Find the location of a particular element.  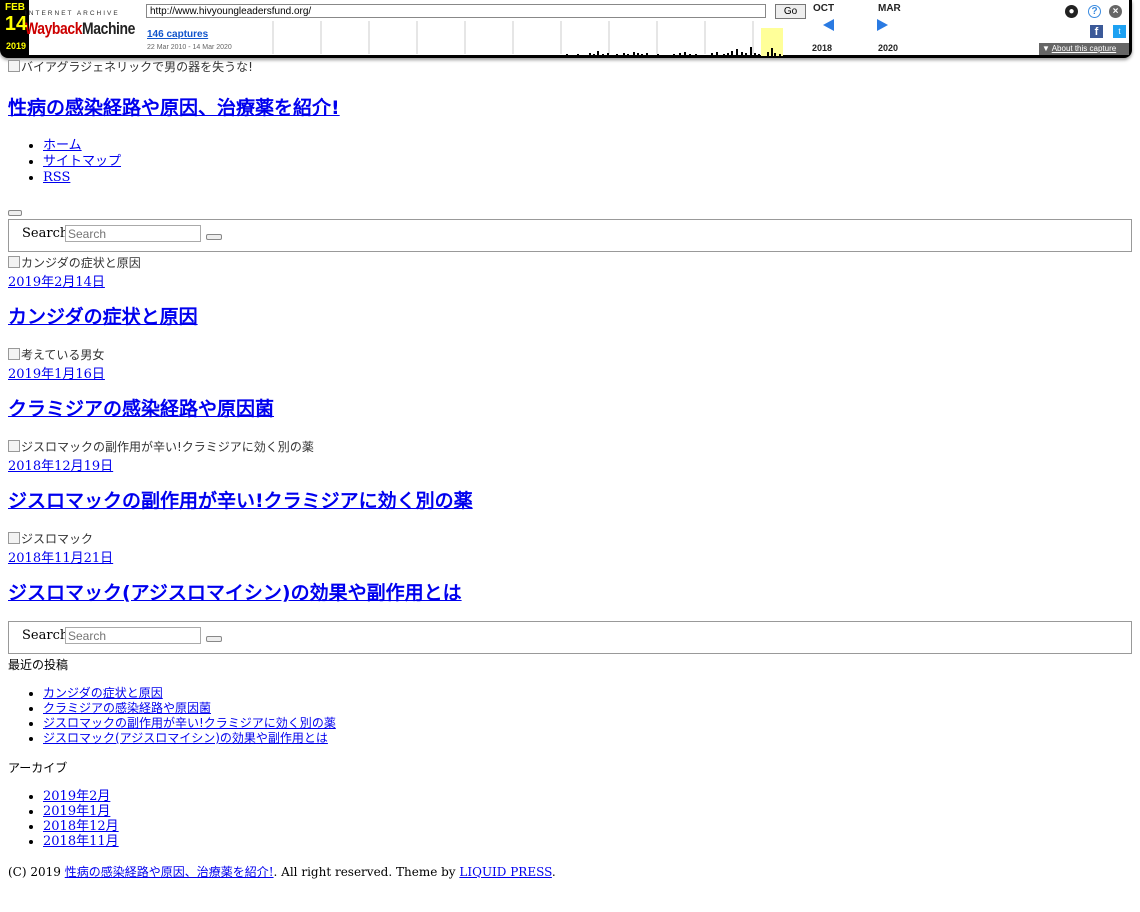

prev-capture-arrow-icon is located at coordinates (828, 25).